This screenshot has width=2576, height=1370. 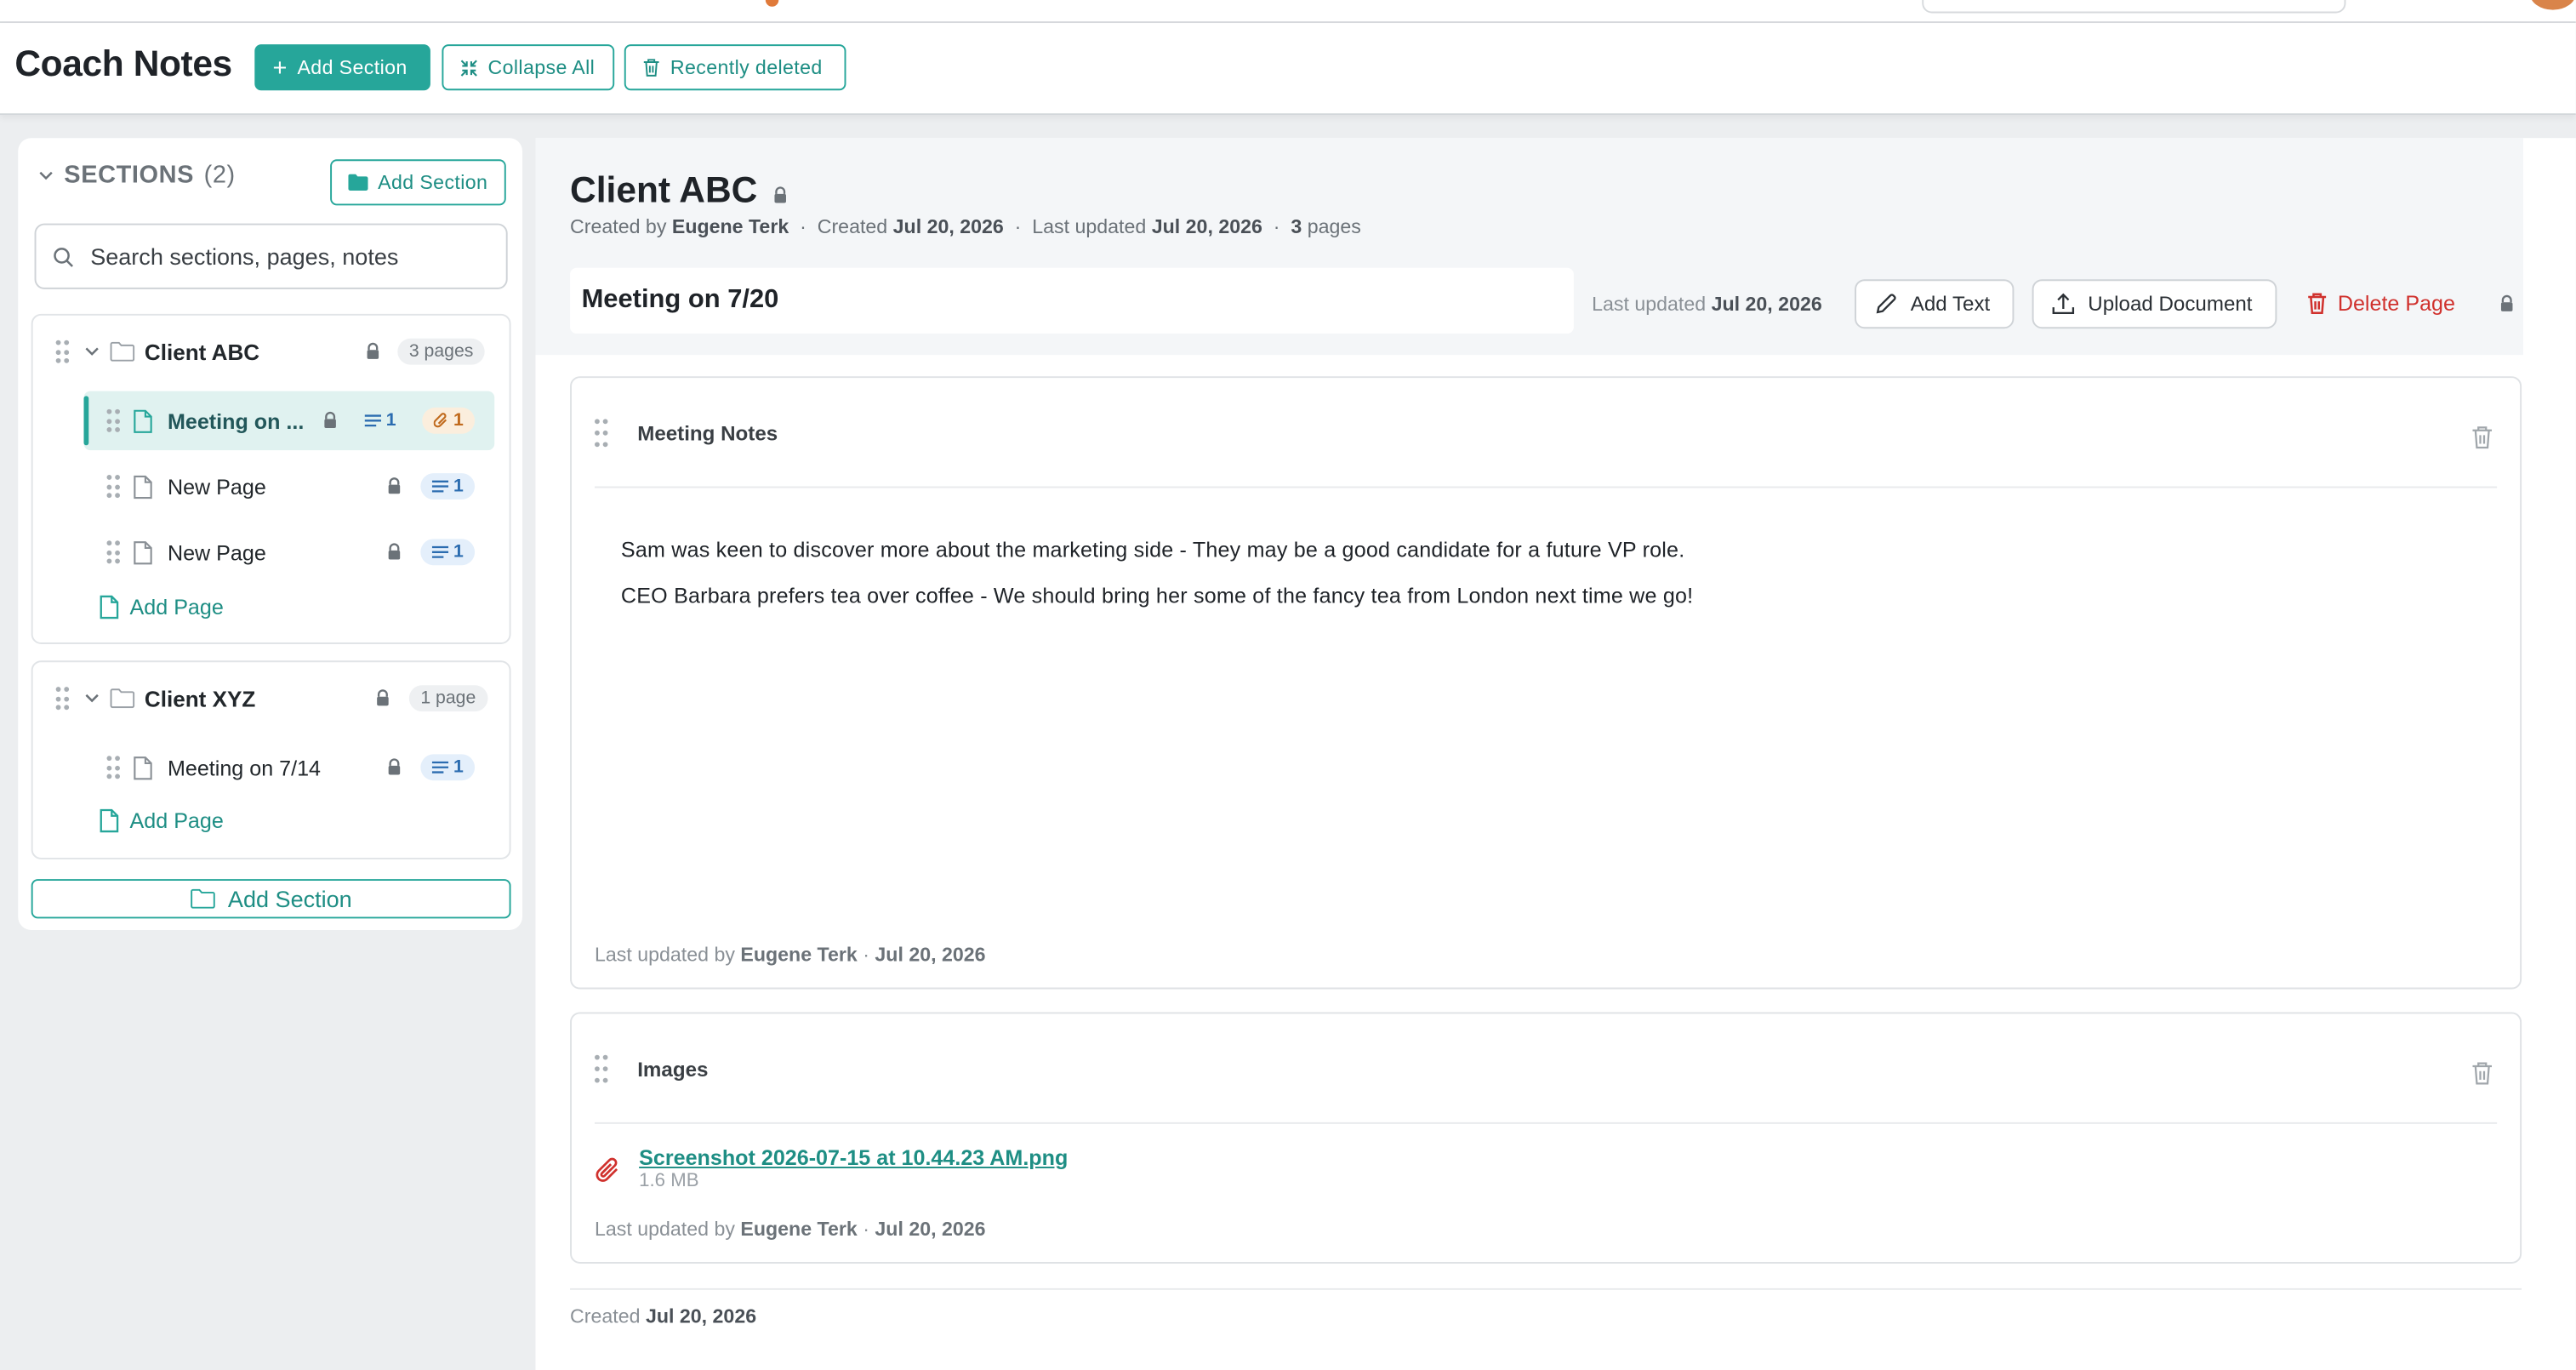 I want to click on page-item-meeting-7-20: Meeting on ... 1 1, so click(x=289, y=421).